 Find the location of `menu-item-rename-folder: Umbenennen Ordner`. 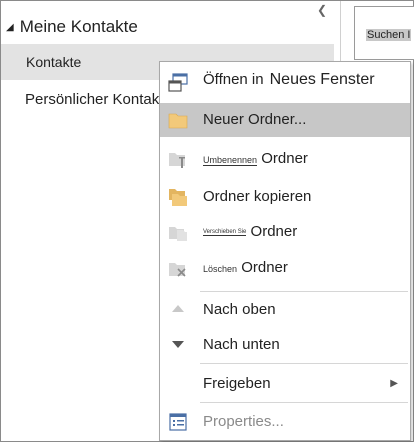

menu-item-rename-folder: Umbenennen Ordner is located at coordinates (285, 159).